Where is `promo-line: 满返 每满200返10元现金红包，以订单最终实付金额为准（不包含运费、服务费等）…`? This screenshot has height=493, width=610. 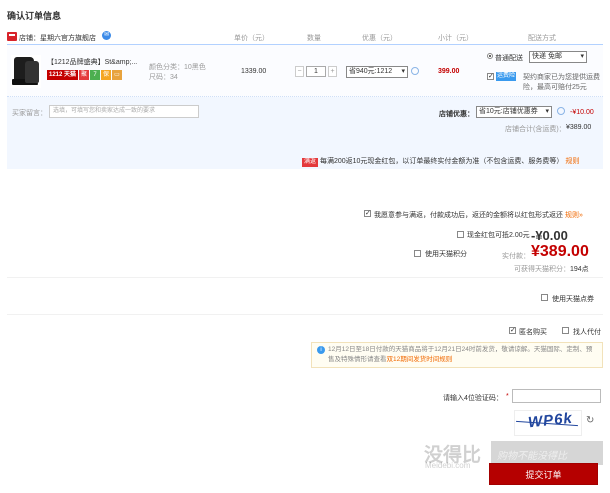
promo-line: 满返 每满200返10元现金红包，以订单最终实付金额为准（不包含运费、服务费等）… is located at coordinates (440, 161).